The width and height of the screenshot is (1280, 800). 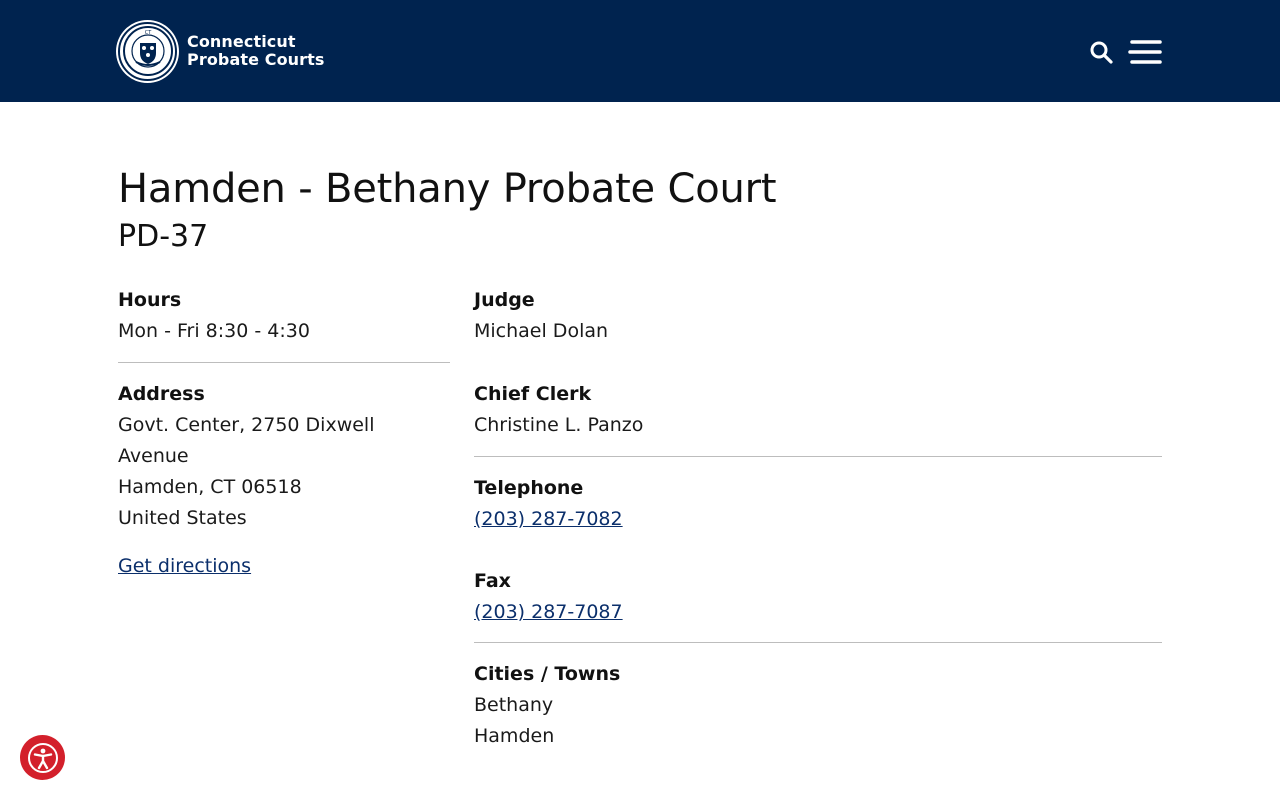 What do you see at coordinates (818, 706) in the screenshot?
I see `cities-towns-section: Cities / Towns Bethany Hamden` at bounding box center [818, 706].